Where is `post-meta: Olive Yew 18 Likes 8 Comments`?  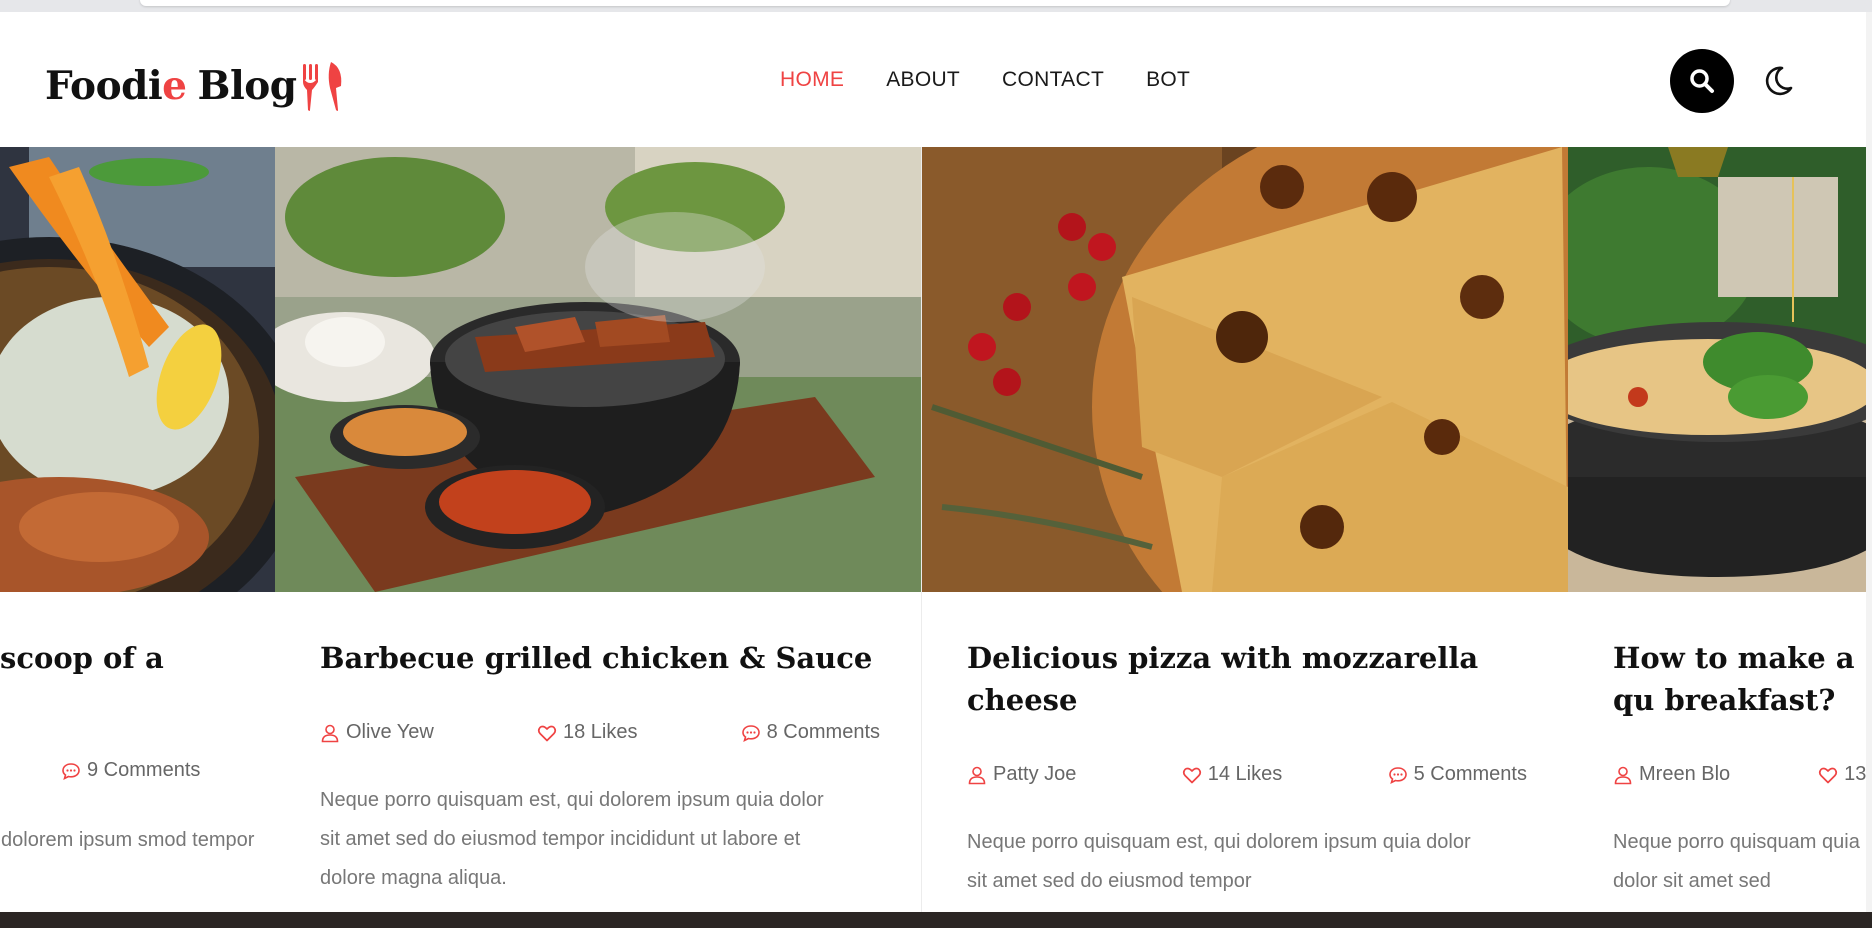
post-meta: Olive Yew 18 Likes 8 Comments is located at coordinates (600, 732).